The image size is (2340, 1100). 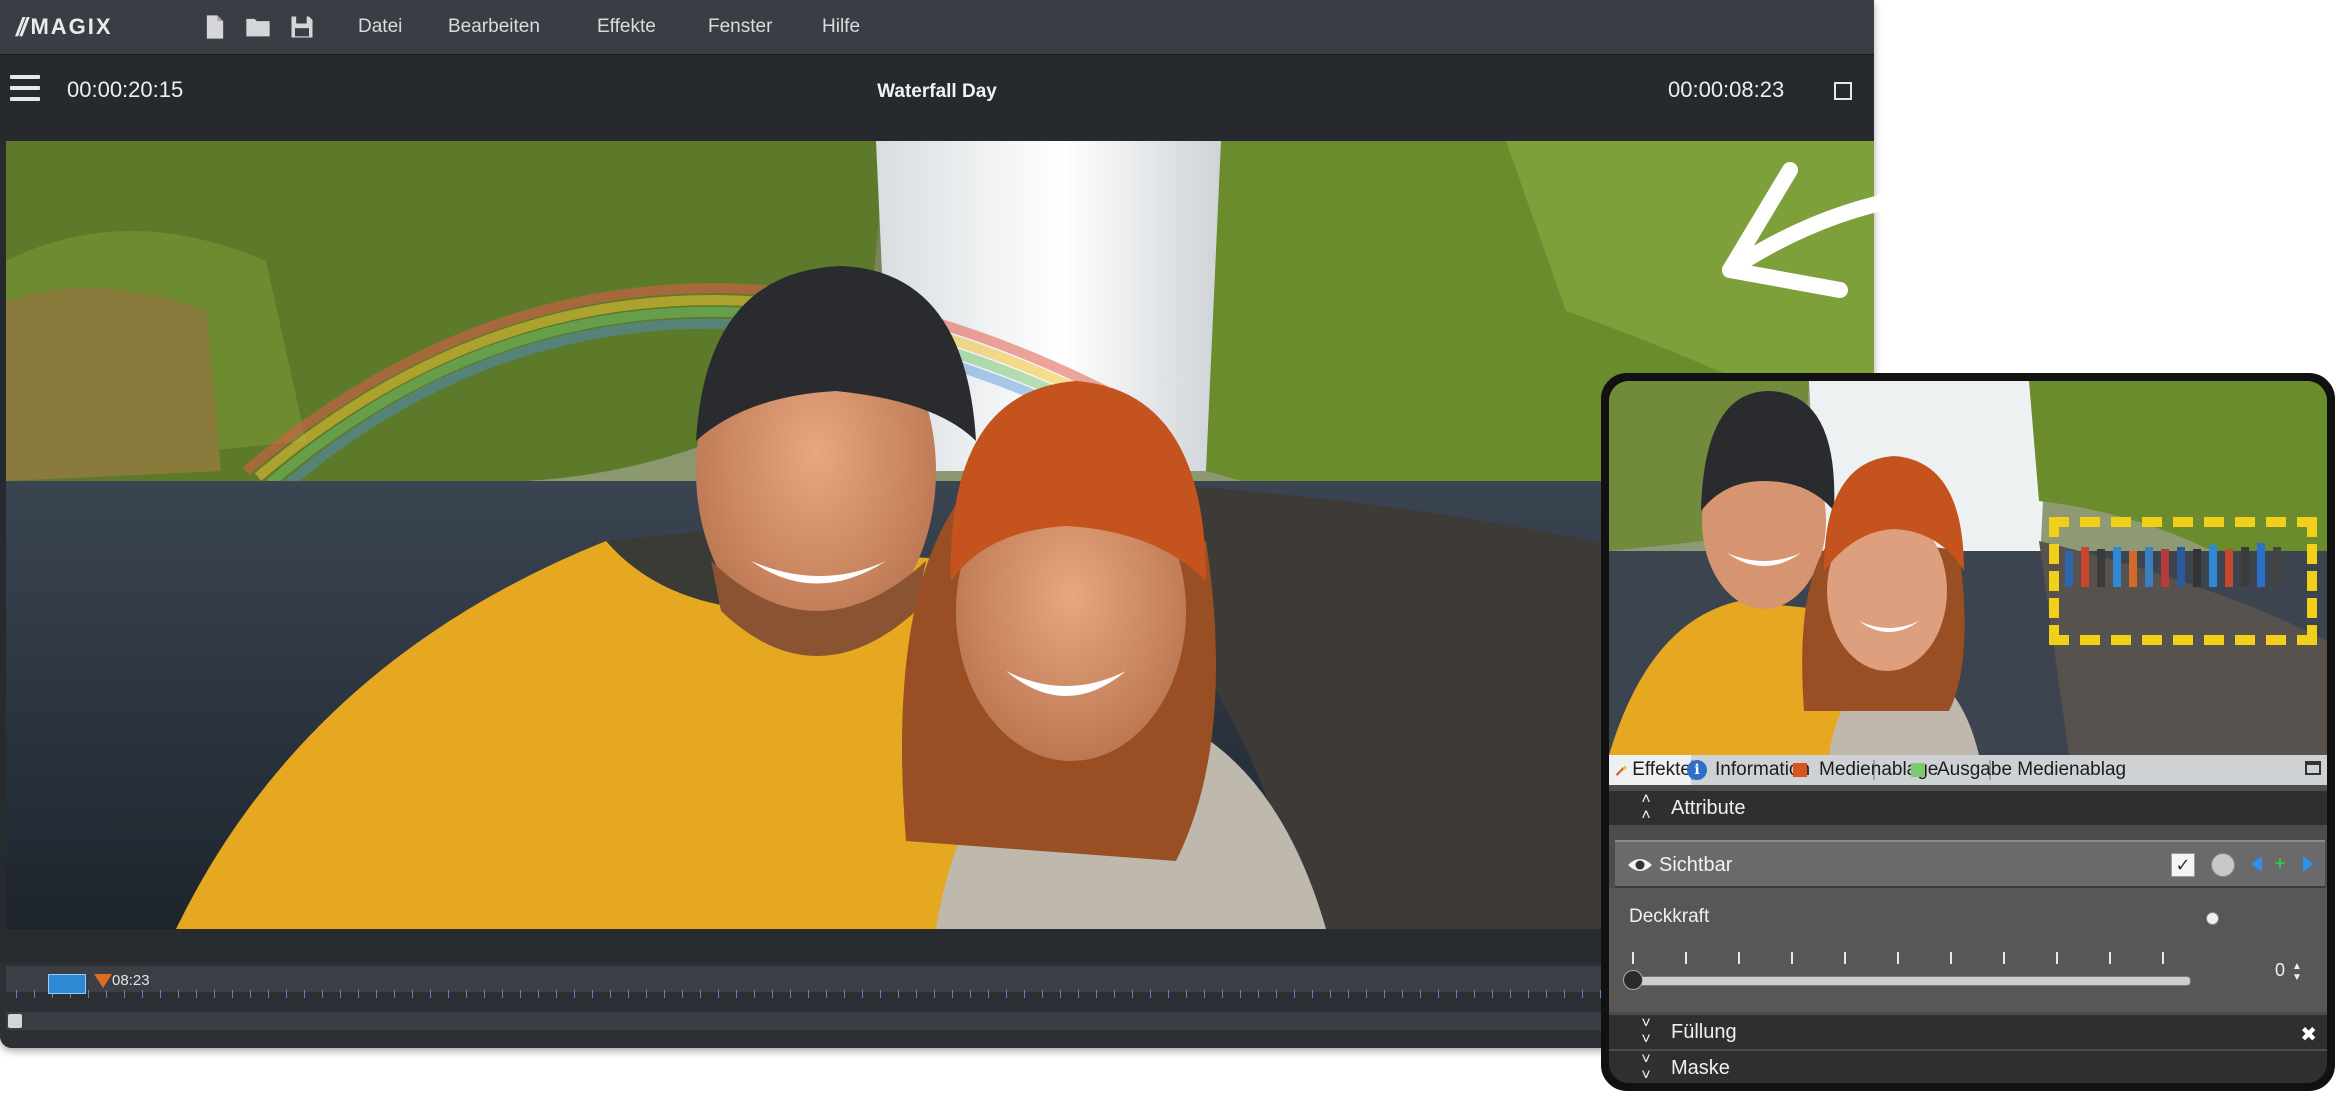 What do you see at coordinates (1696, 865) in the screenshot?
I see `sichtbar-label: Sichtbar` at bounding box center [1696, 865].